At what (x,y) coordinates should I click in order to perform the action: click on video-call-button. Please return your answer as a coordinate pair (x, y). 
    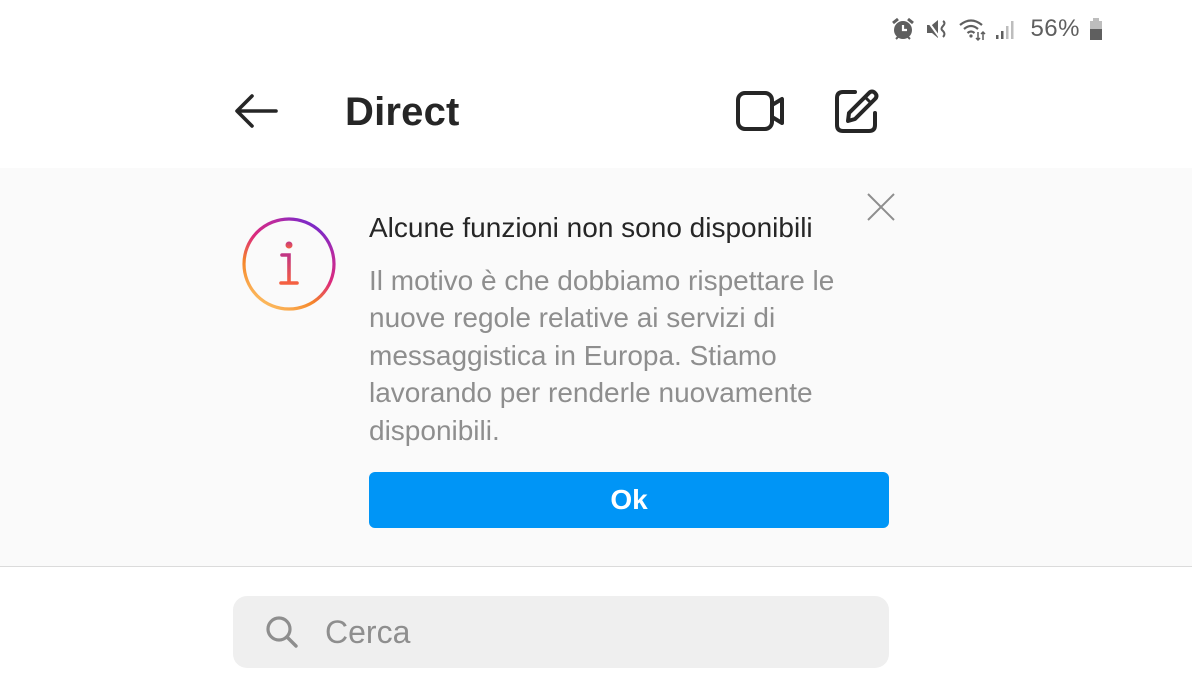
    Looking at the image, I should click on (761, 113).